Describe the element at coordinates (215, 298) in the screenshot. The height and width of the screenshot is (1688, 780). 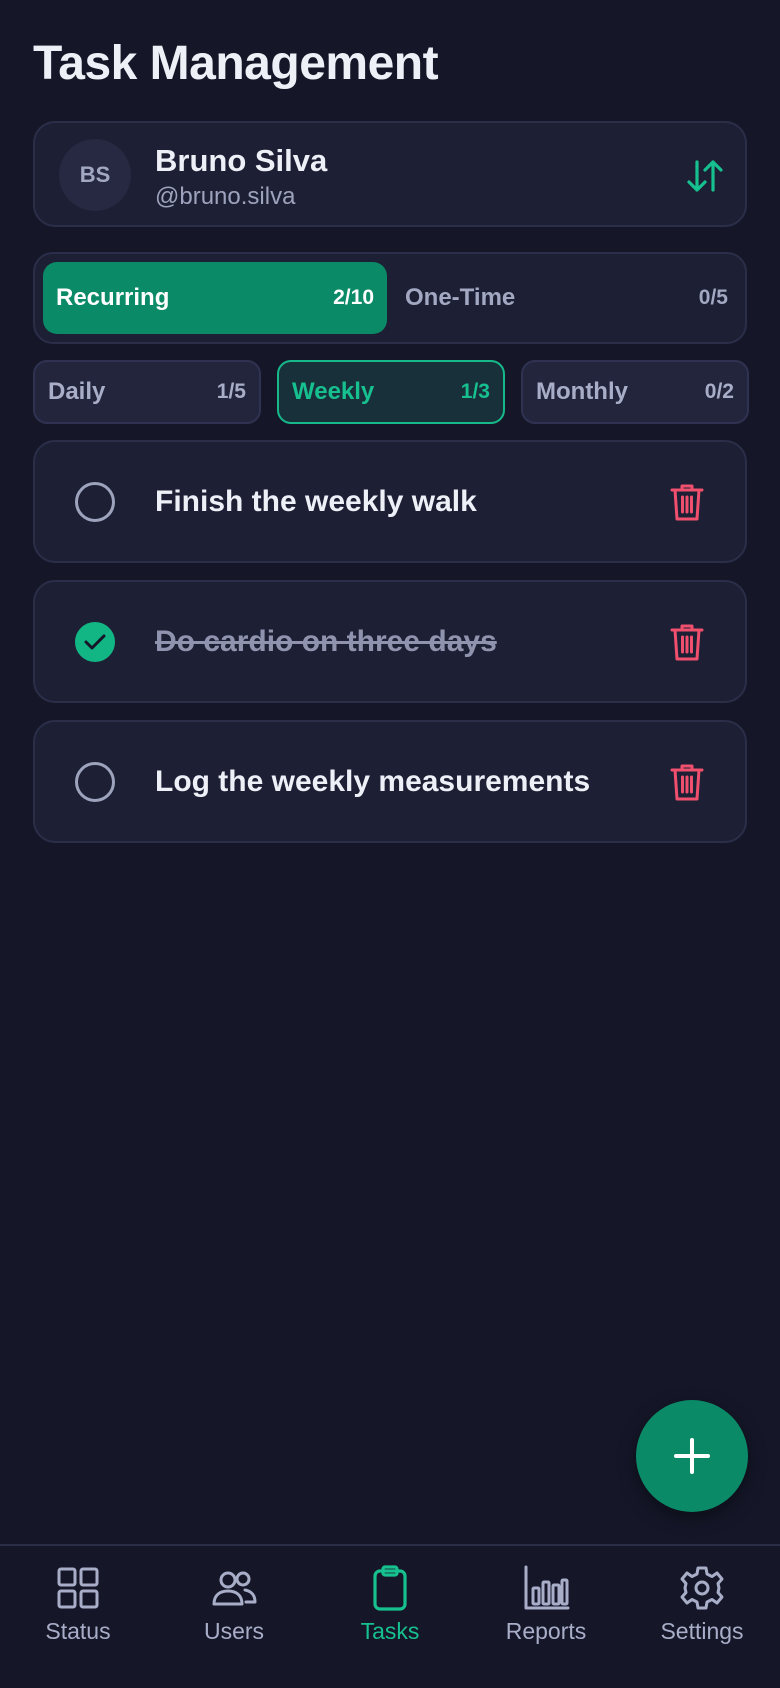
I see `segment-recurring: Recurring 2/10` at that location.